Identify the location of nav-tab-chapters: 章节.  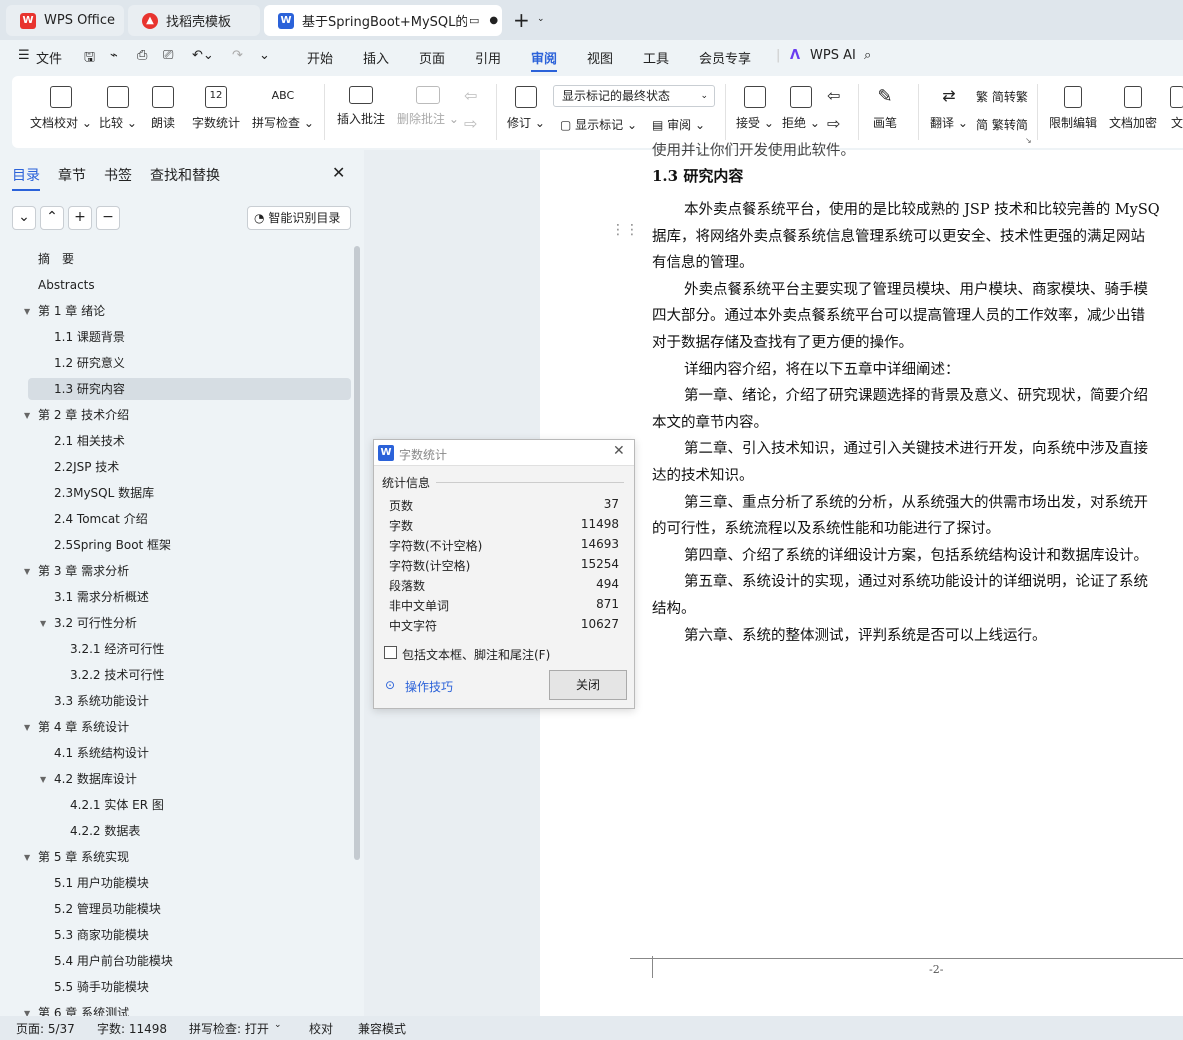
(72, 175).